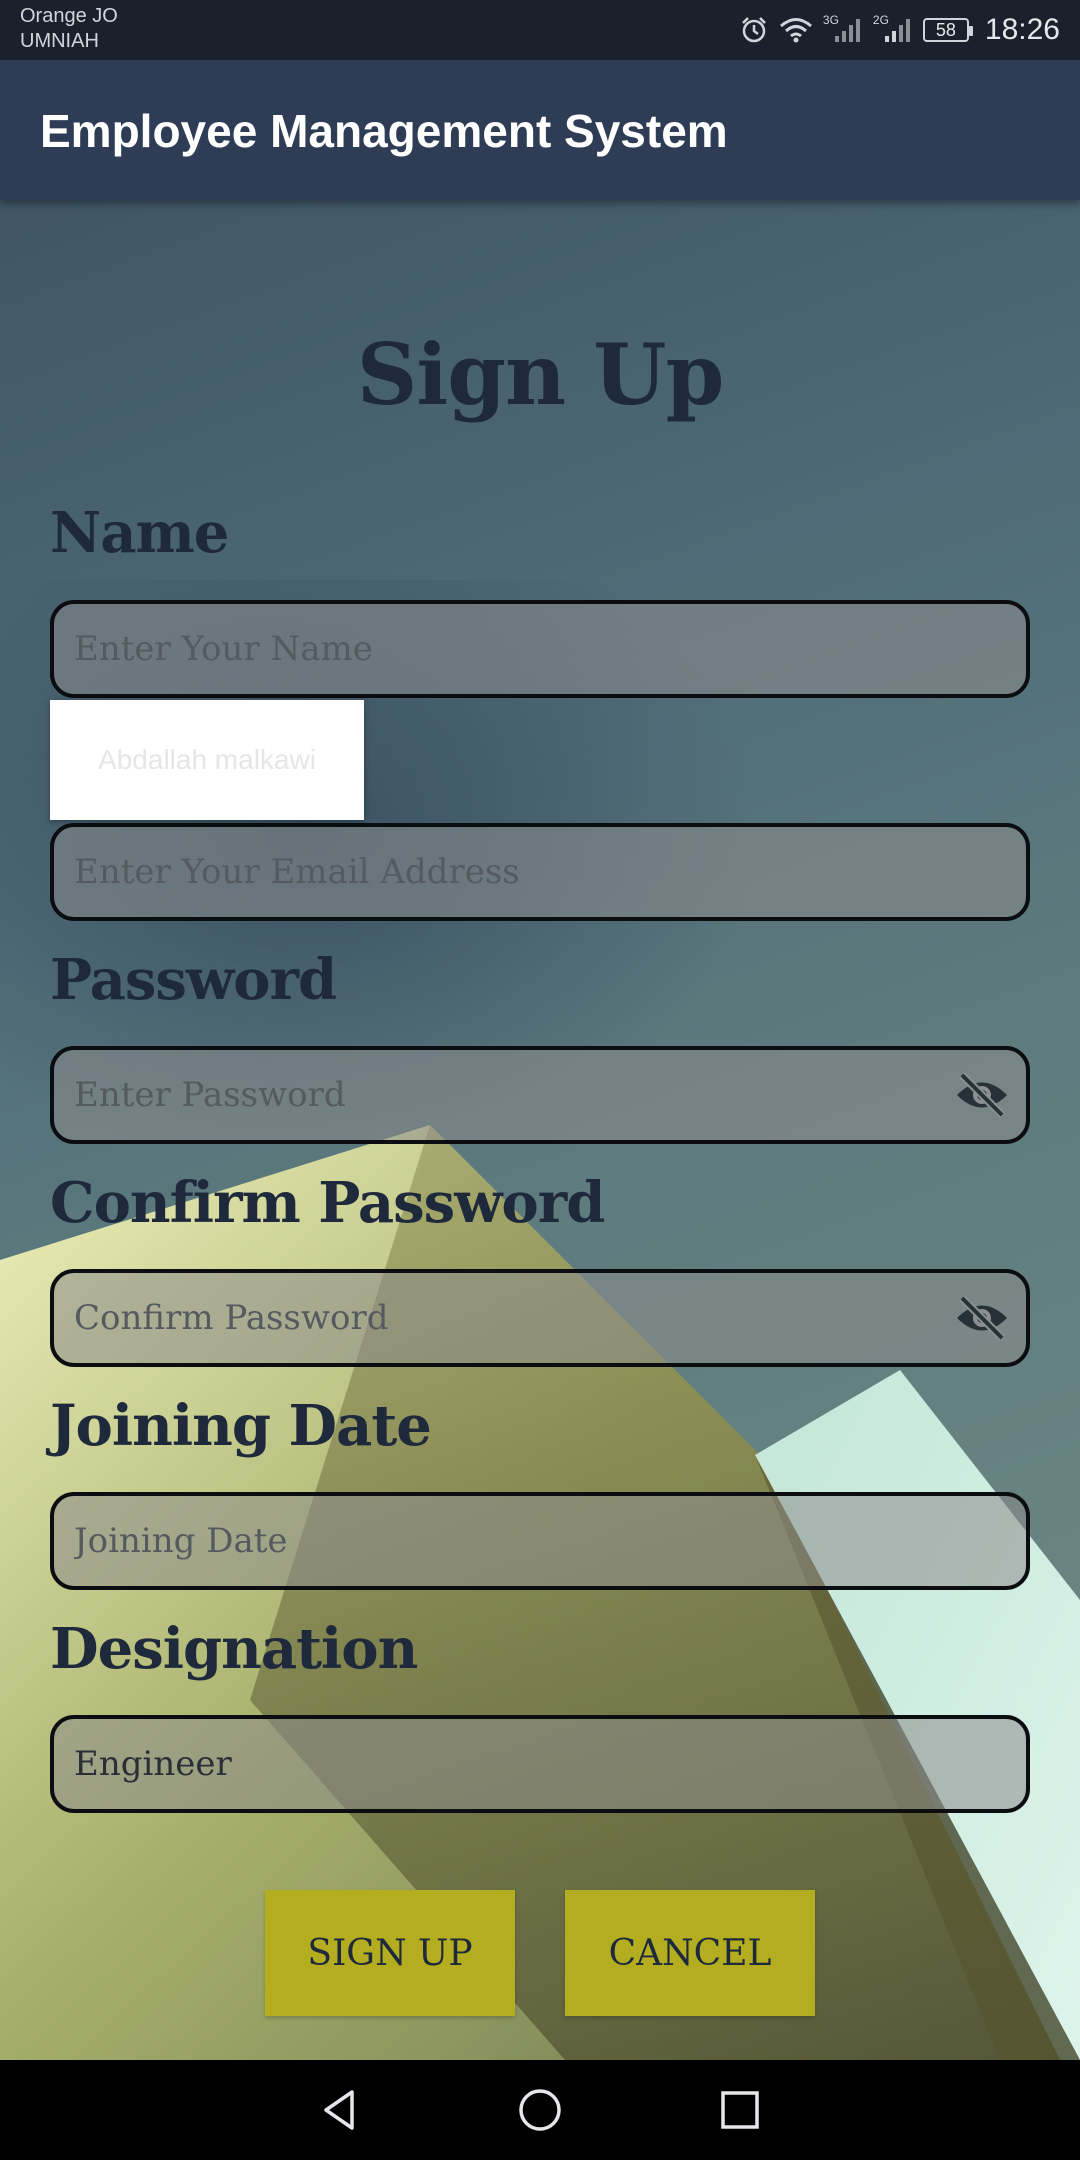  What do you see at coordinates (830, 20) in the screenshot?
I see `network-type-label: 3G` at bounding box center [830, 20].